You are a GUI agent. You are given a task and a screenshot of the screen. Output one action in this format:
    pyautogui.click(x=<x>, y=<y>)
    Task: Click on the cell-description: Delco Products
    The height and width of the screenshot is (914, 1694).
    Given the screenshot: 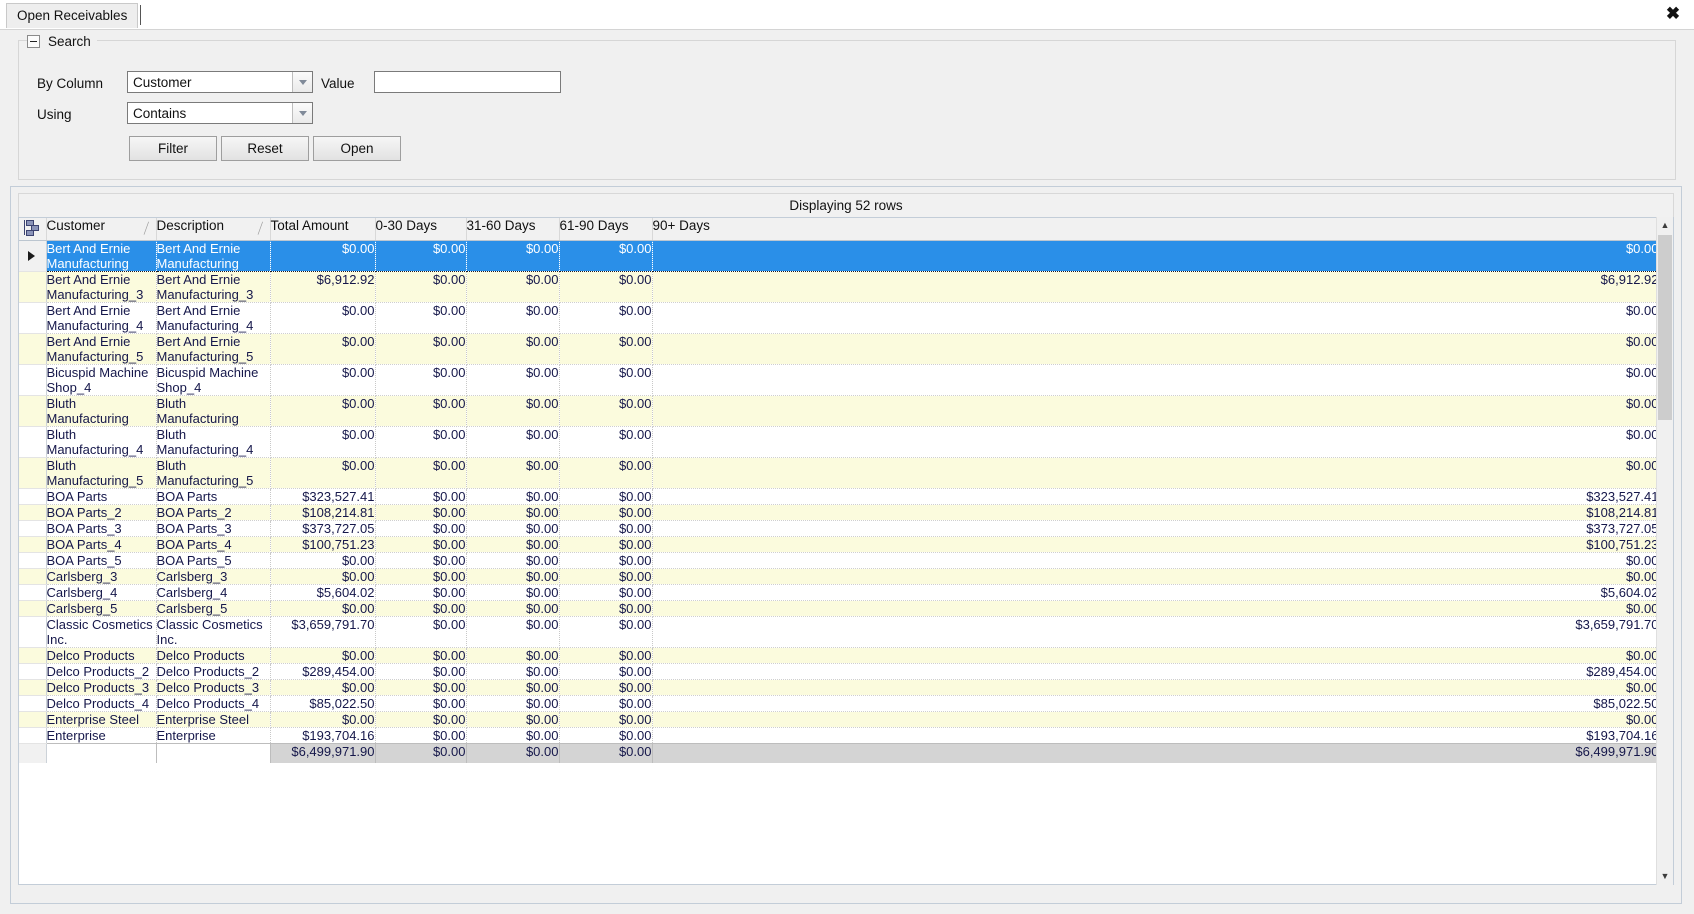 What is the action you would take?
    pyautogui.click(x=213, y=655)
    